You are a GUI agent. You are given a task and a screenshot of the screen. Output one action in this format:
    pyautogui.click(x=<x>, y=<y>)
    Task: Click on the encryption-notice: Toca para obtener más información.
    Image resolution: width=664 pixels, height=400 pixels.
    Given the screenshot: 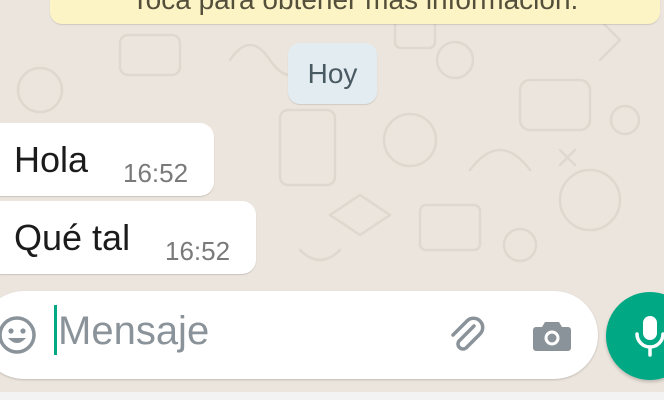 What is the action you would take?
    pyautogui.click(x=355, y=12)
    